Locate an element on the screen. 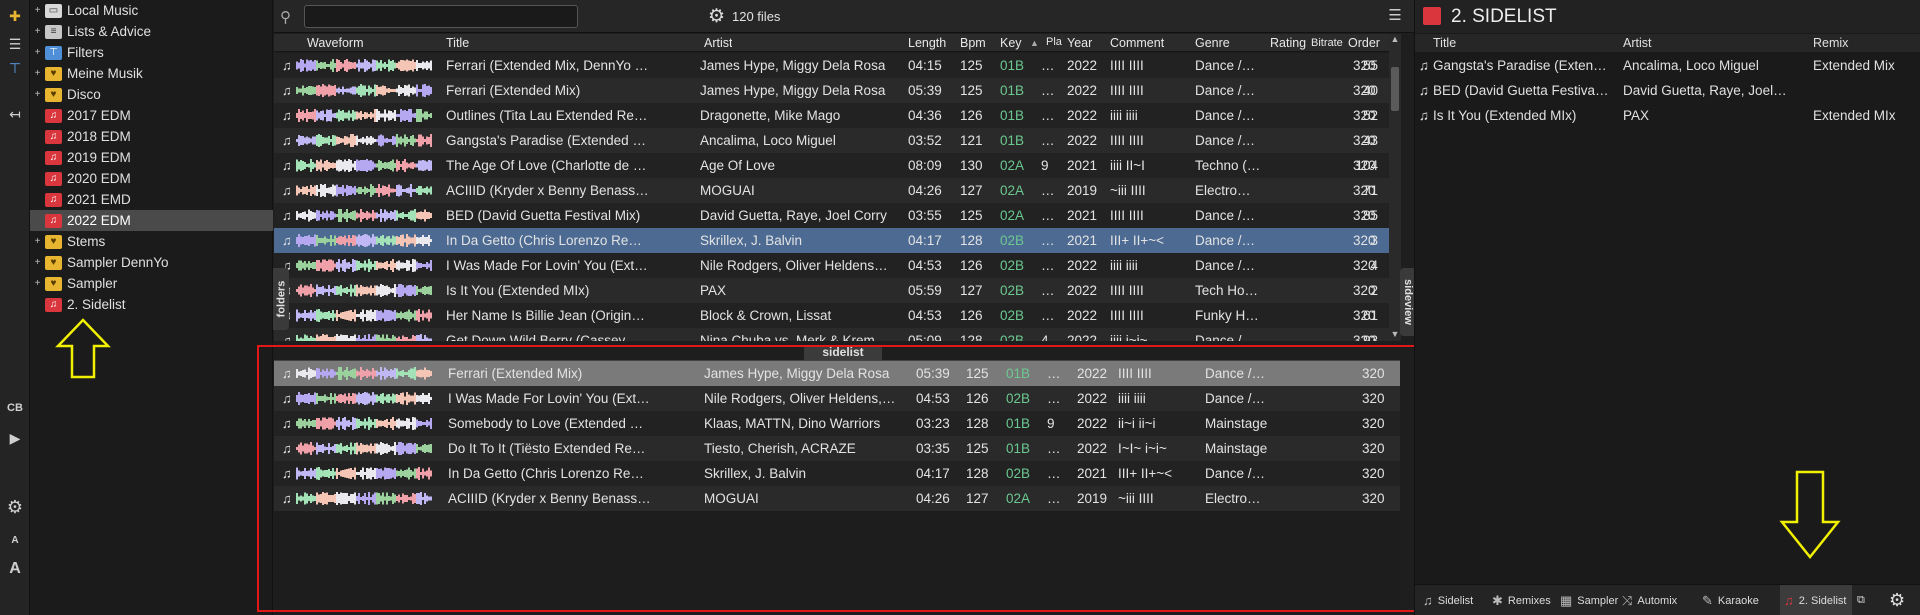 The width and height of the screenshot is (1920, 615). sv-col-artist: Artist is located at coordinates (1637, 43).